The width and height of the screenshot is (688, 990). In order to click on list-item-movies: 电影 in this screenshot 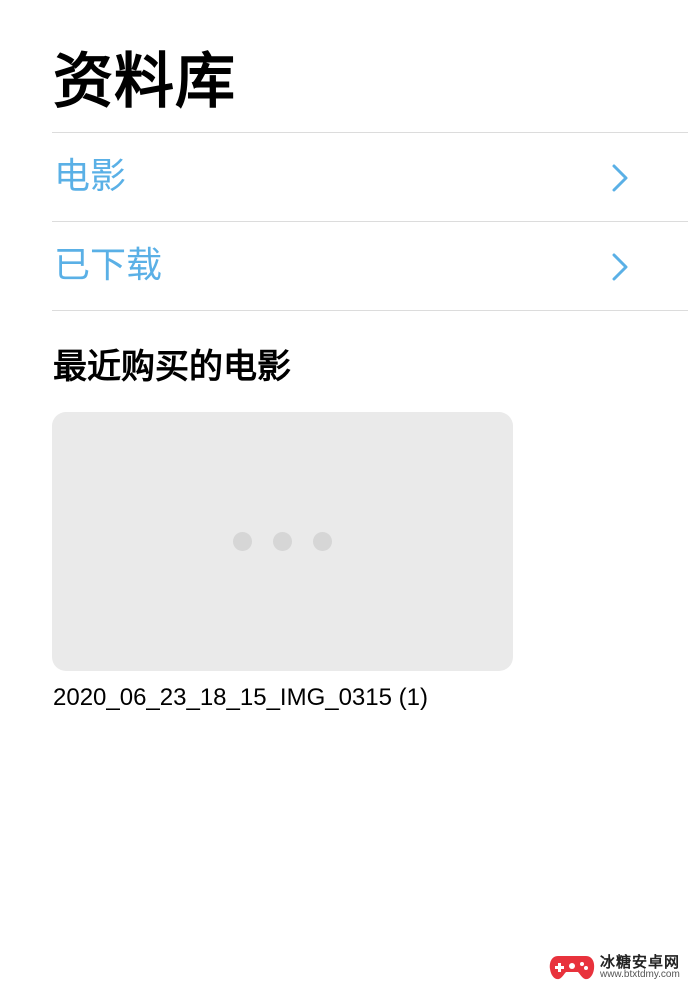, I will do `click(370, 177)`.